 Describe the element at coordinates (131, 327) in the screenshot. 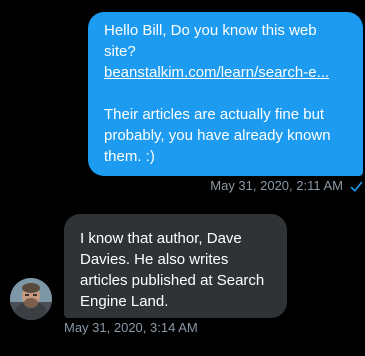

I see `received-timestamp: May 31, 2020, 3:14 AM` at that location.